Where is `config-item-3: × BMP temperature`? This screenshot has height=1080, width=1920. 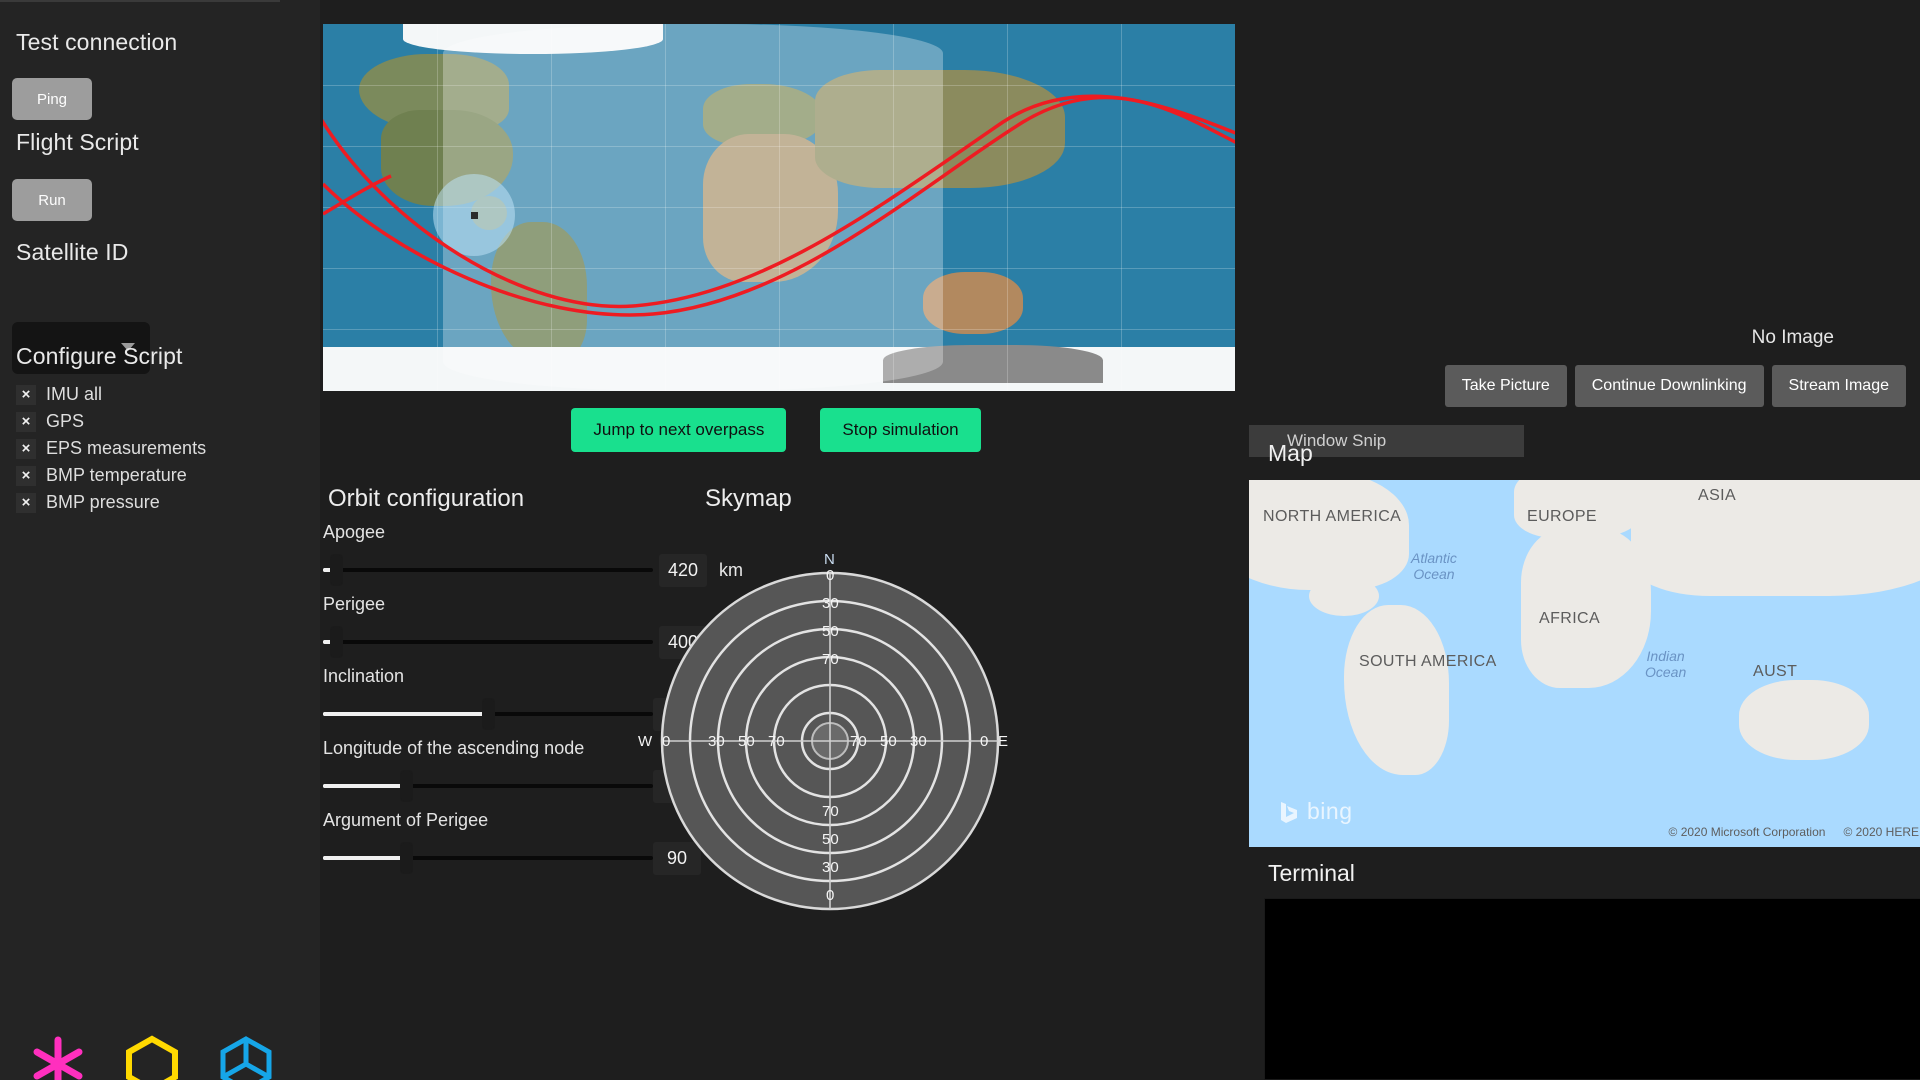 config-item-3: × BMP temperature is located at coordinates (146, 475).